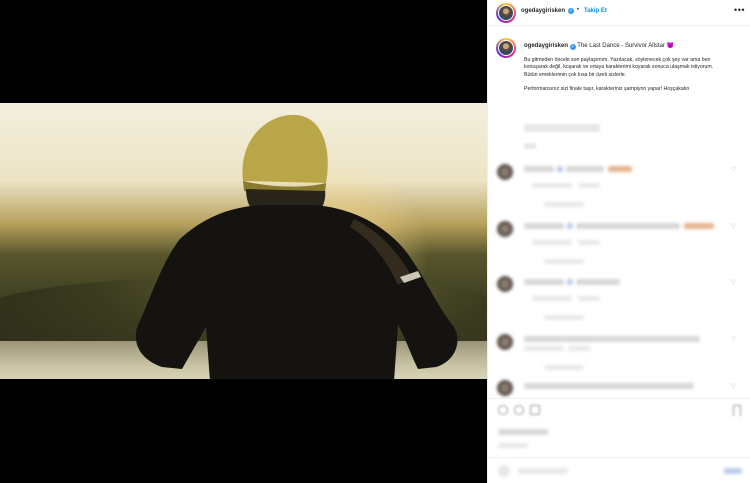 The width and height of the screenshot is (750, 483). Describe the element at coordinates (733, 386) in the screenshot. I see `comment-5-heart-icon: ♡` at that location.